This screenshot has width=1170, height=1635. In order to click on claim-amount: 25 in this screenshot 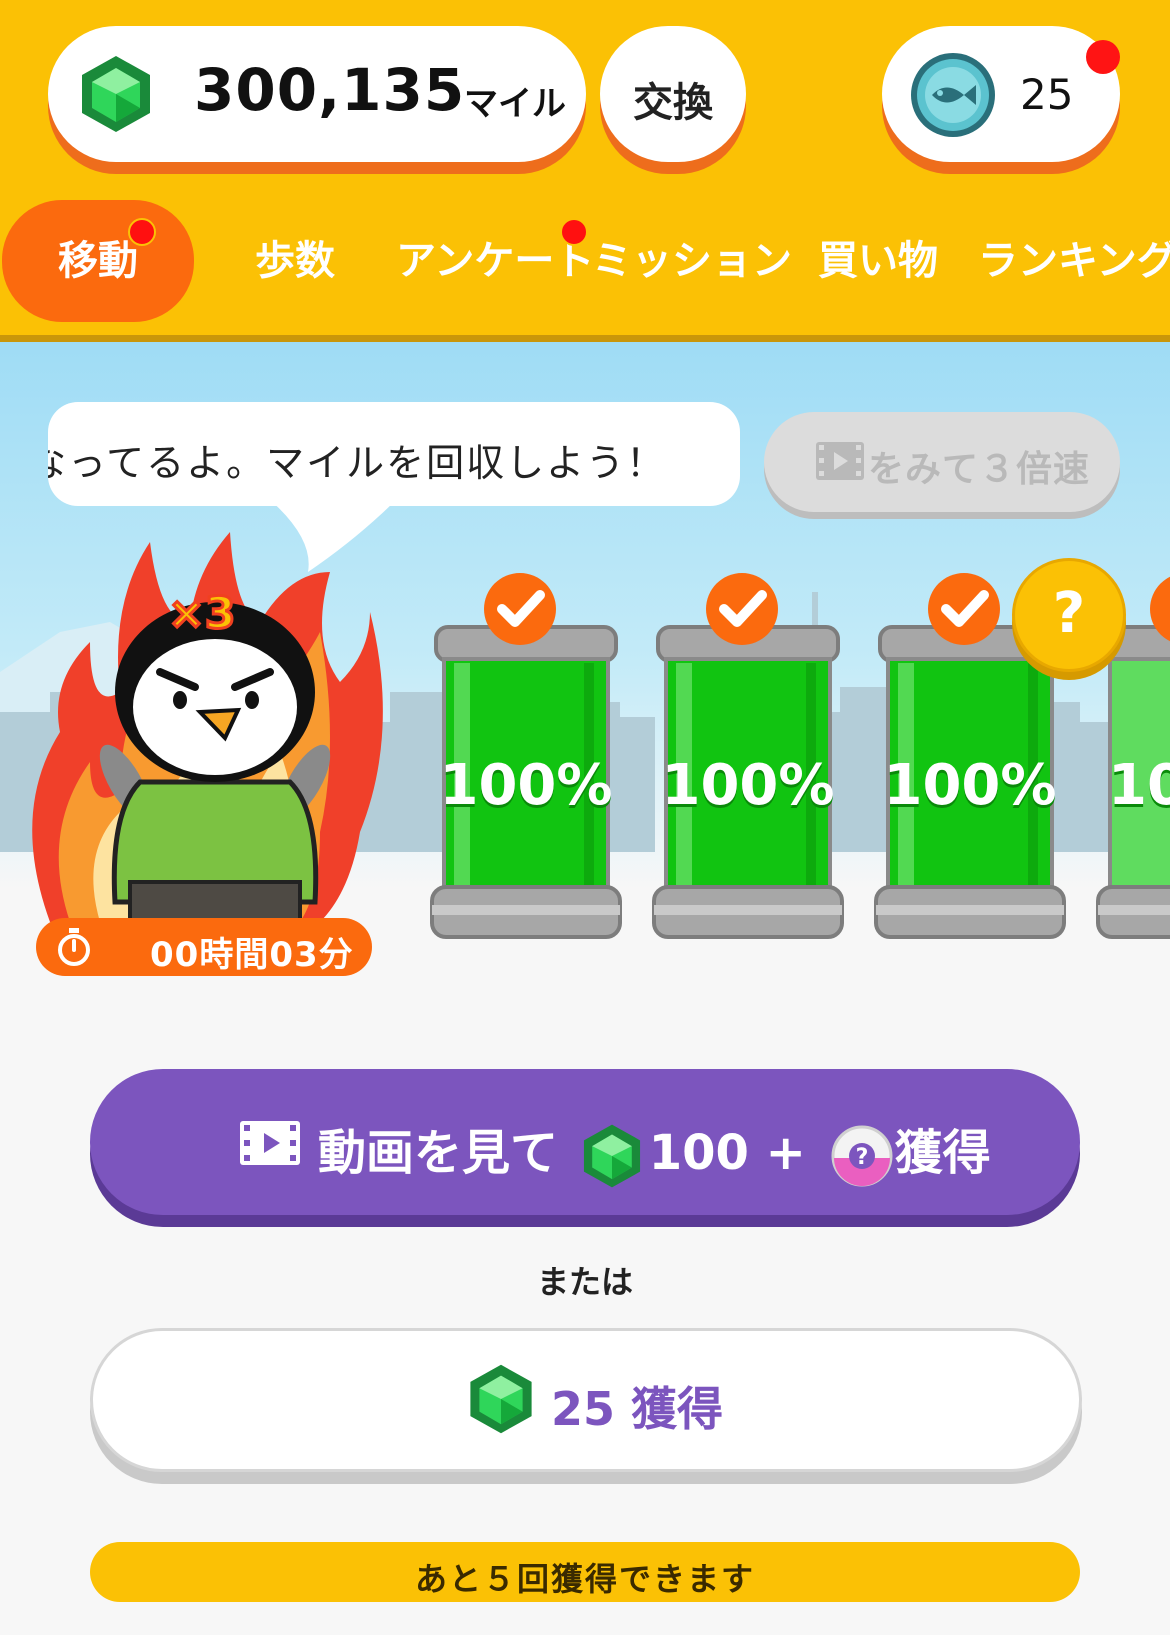, I will do `click(583, 1409)`.